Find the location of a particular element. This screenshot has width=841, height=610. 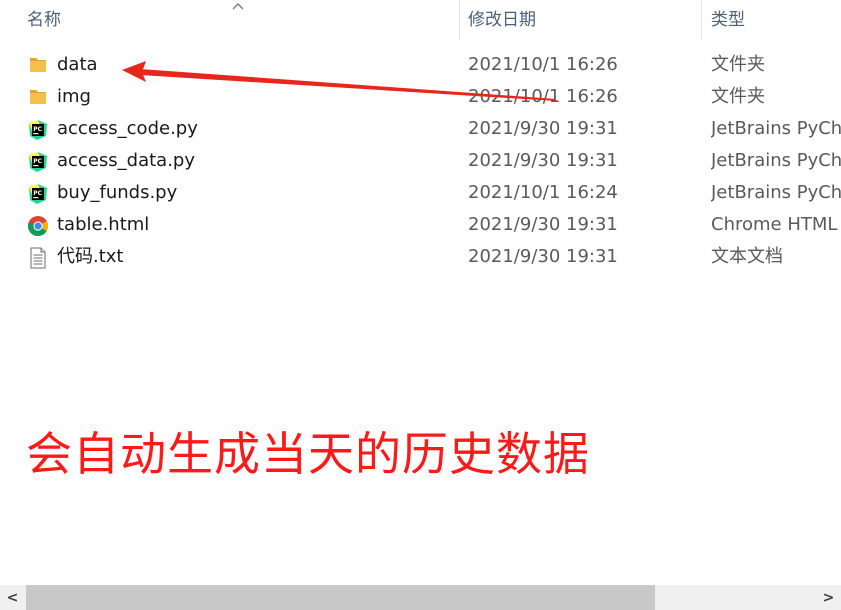

file-name: data is located at coordinates (77, 64).